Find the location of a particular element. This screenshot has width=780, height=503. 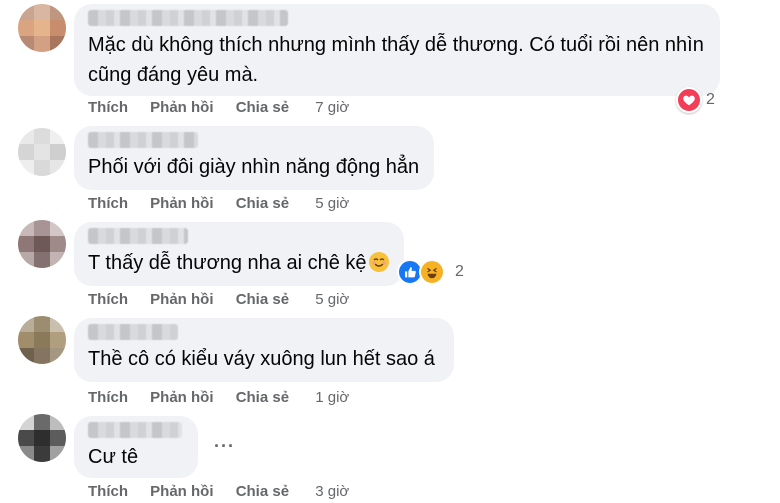

comment-text: T thấy dễ thương nha ai chê kệ is located at coordinates (239, 263).